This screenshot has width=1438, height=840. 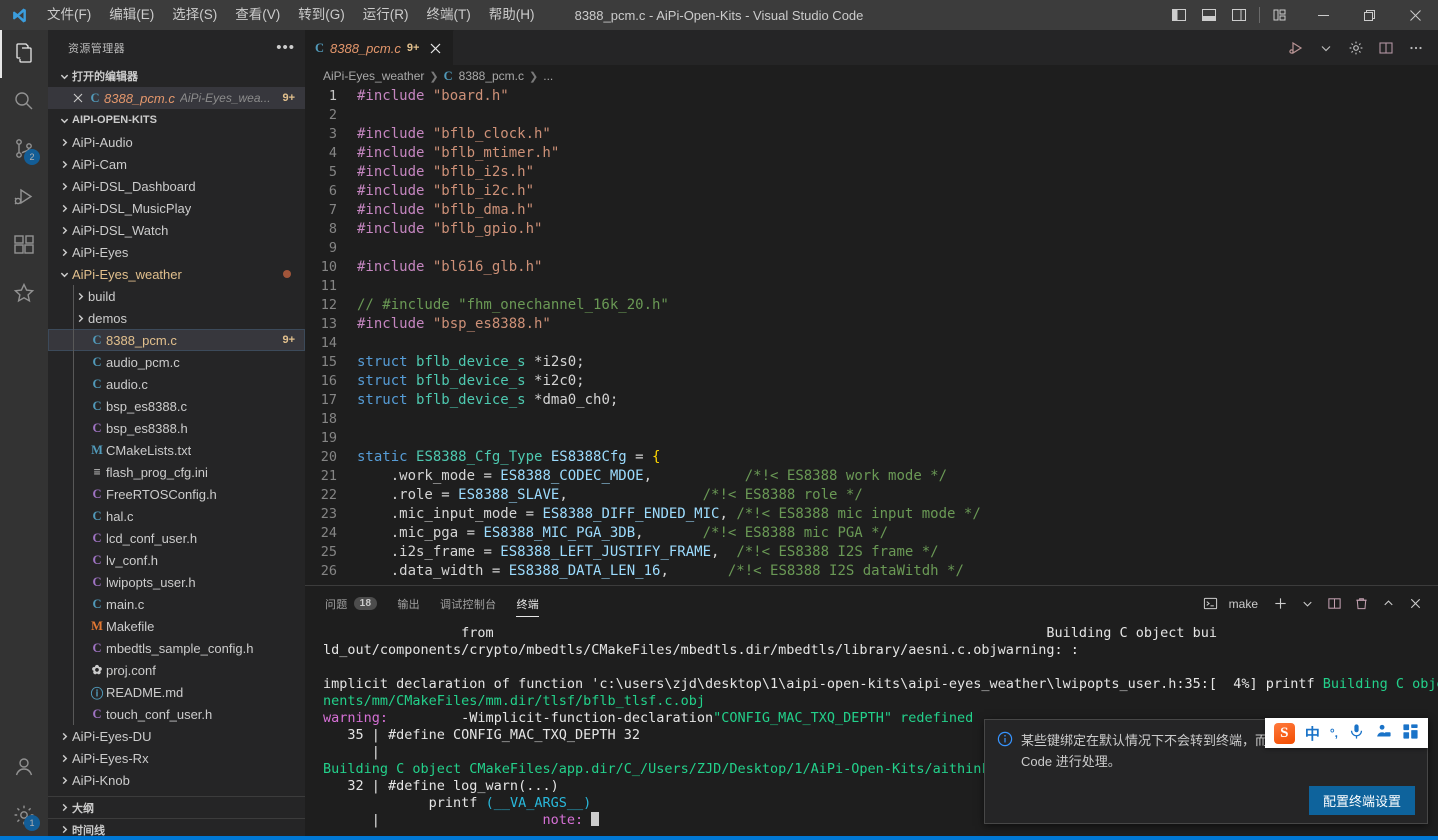 I want to click on tree-file-8388_pcm.c: C 8388_pcm.c 9+, so click(x=176, y=340).